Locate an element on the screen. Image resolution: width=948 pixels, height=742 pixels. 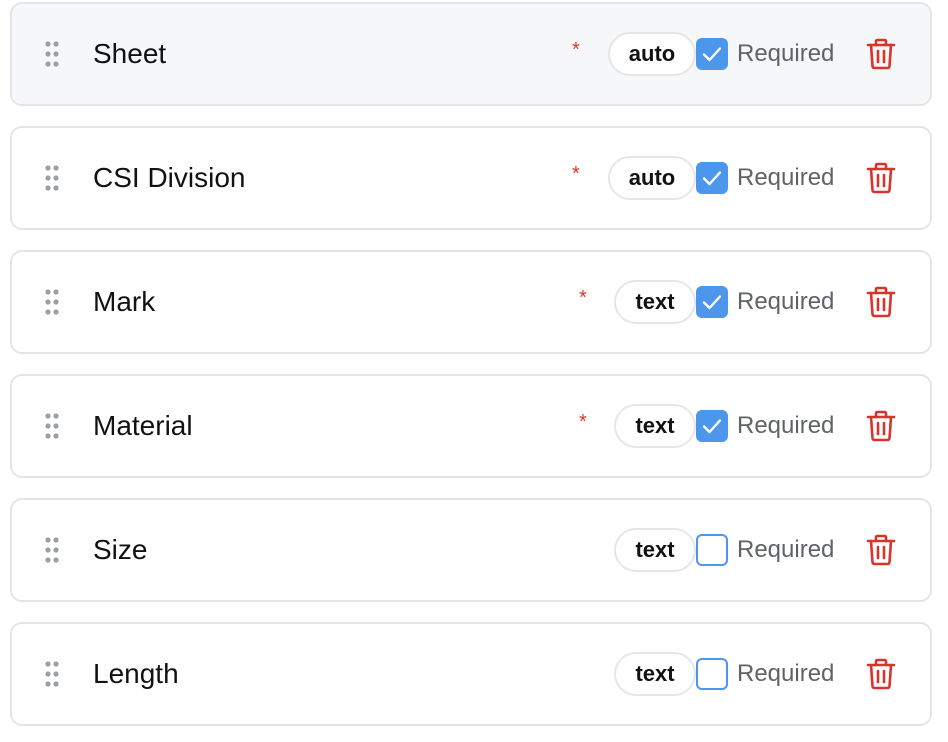
field-name: Size is located at coordinates (120, 549).